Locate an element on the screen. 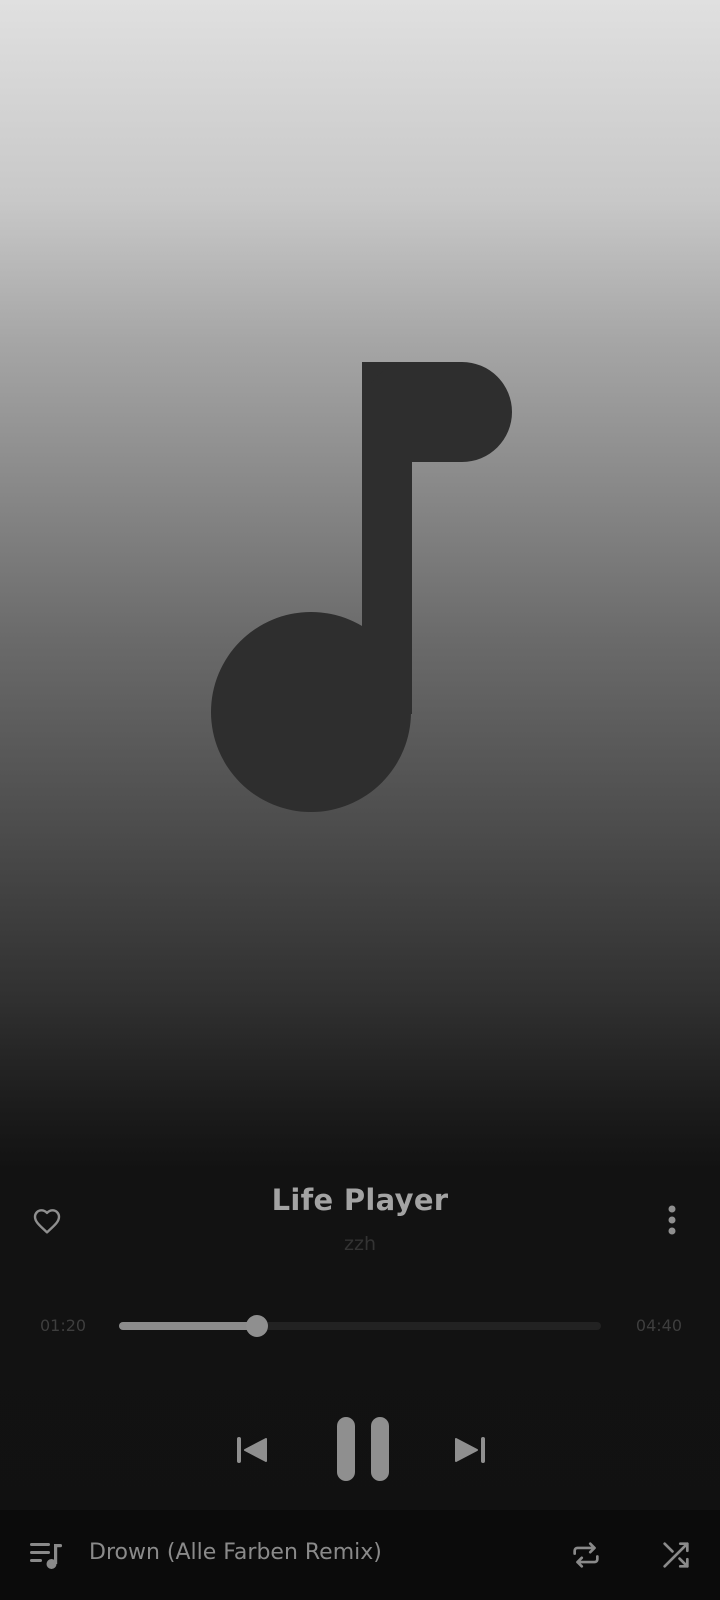  more-options-button is located at coordinates (672, 1220).